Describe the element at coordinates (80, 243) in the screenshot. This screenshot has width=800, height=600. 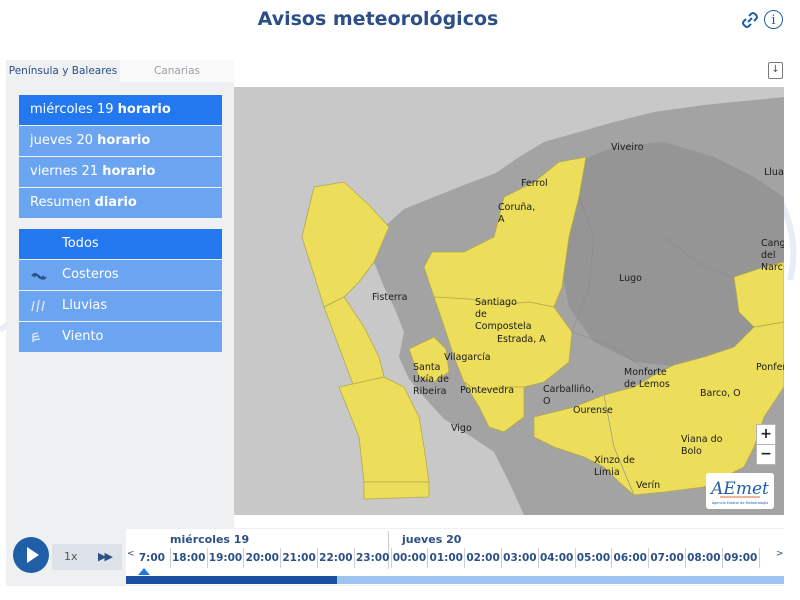
I see `type-label: Todos` at that location.